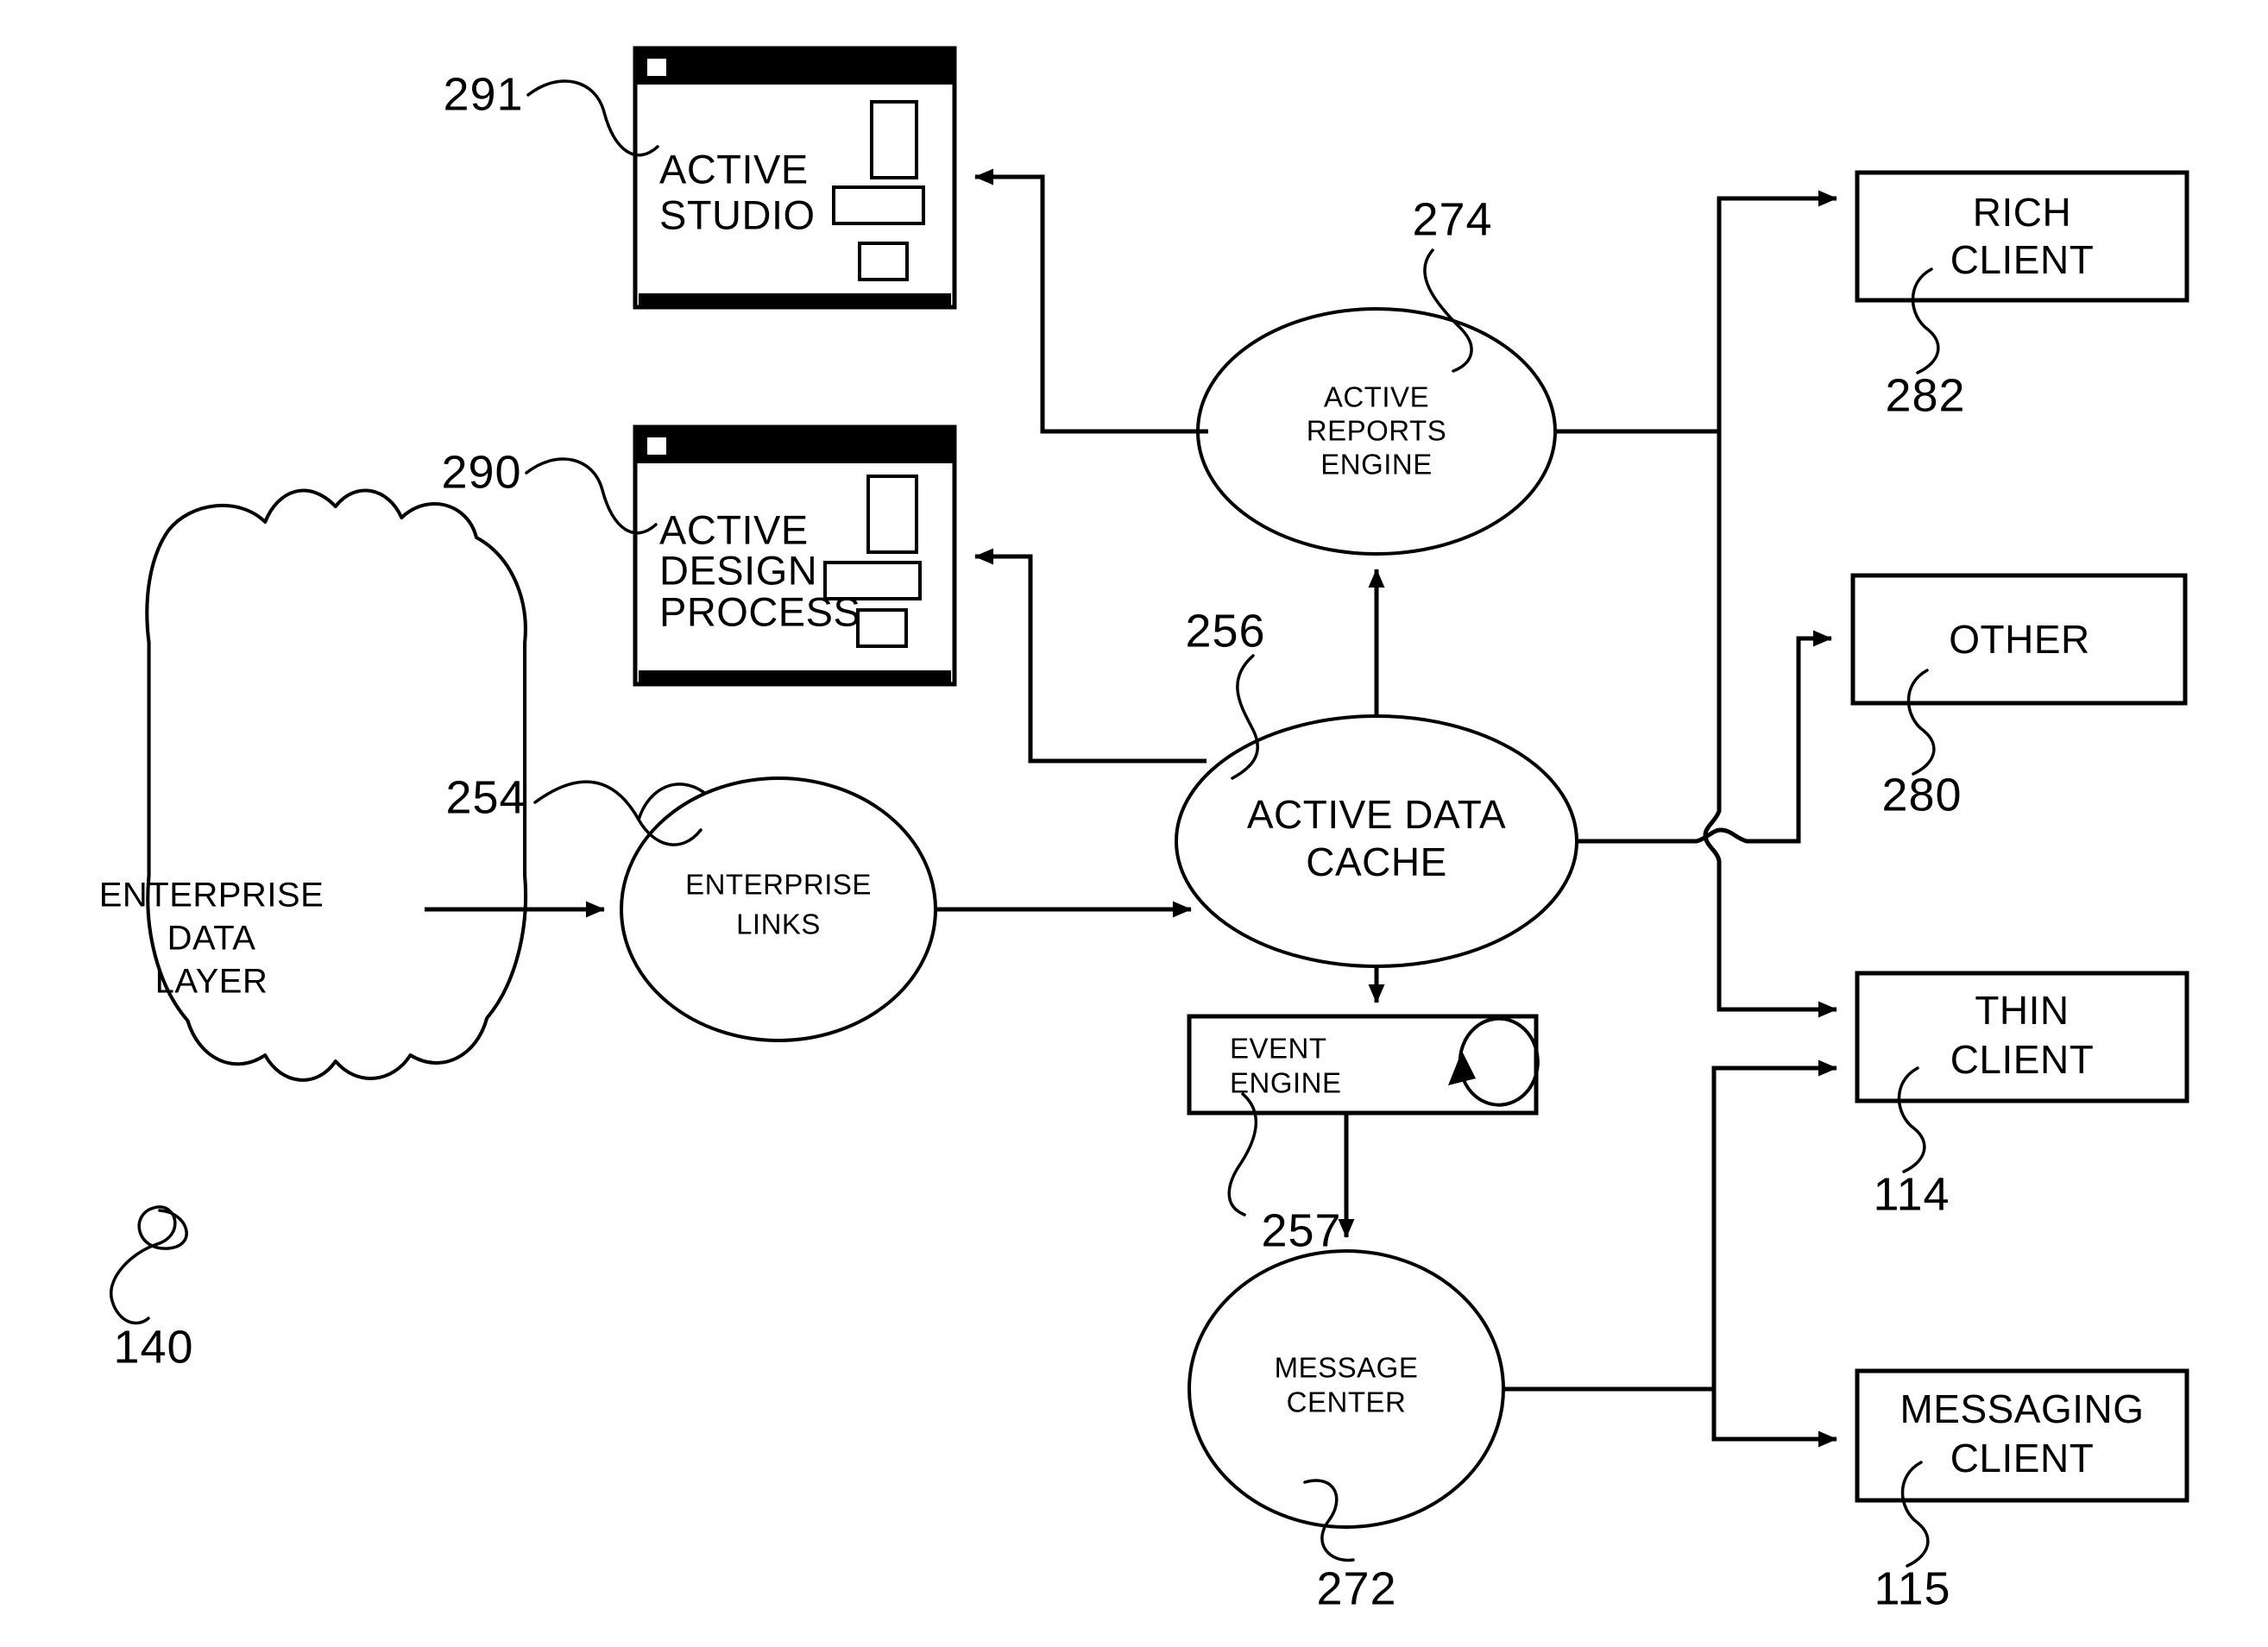  Describe the element at coordinates (1376, 465) in the screenshot. I see `node-label-active-reports-engine-line-2: ENGINE` at that location.